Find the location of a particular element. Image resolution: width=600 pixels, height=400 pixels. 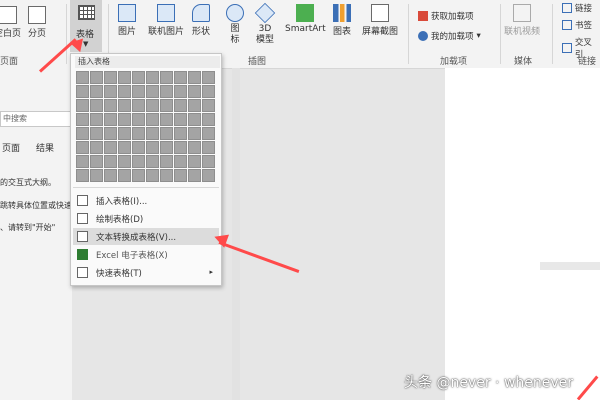

bookmark-button: 书签 is located at coordinates (577, 25).